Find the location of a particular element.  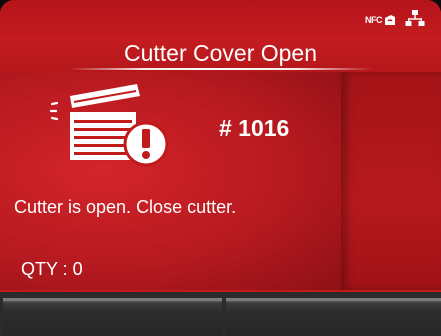

nfc-label: NFC is located at coordinates (374, 20).